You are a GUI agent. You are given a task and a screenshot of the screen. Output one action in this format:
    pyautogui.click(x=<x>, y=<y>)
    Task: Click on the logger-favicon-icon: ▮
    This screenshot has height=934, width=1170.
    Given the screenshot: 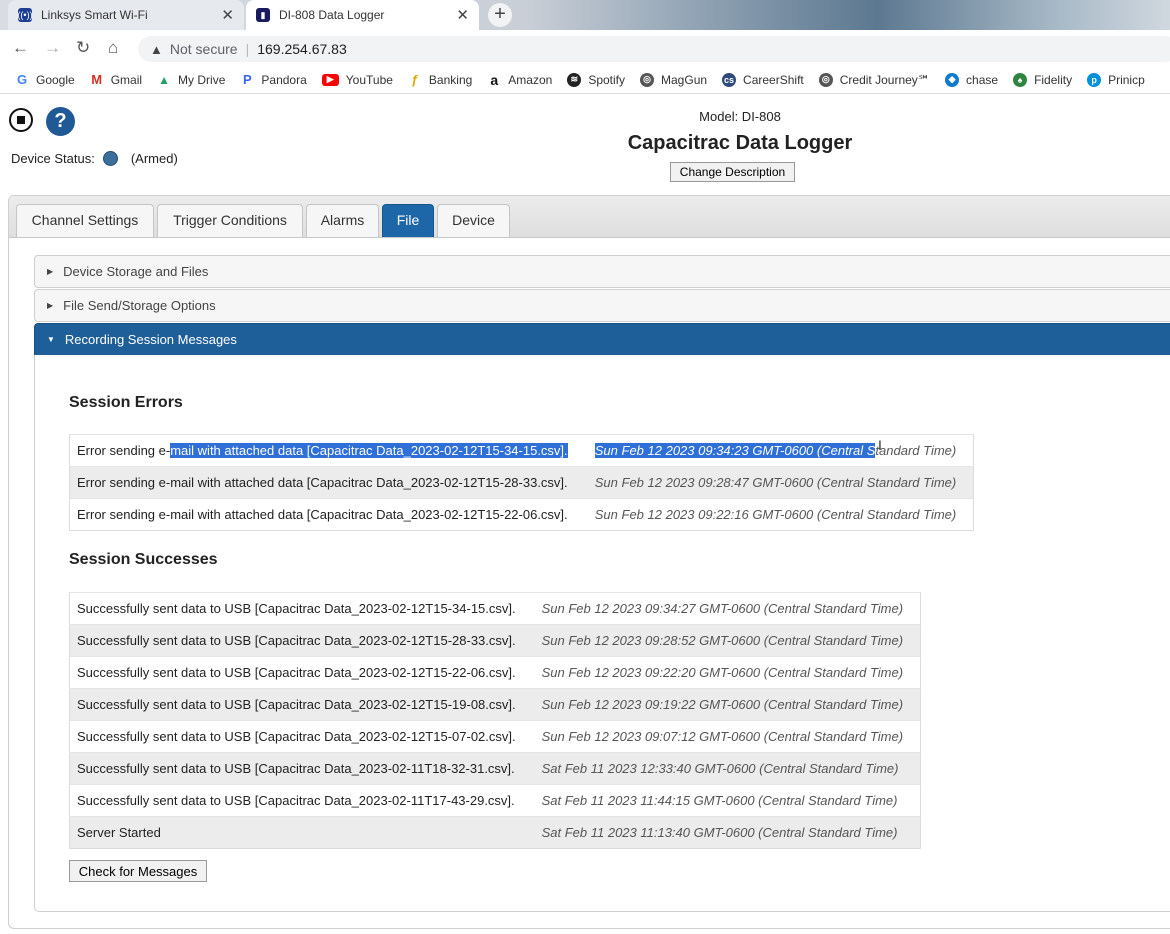 What is the action you would take?
    pyautogui.click(x=263, y=15)
    